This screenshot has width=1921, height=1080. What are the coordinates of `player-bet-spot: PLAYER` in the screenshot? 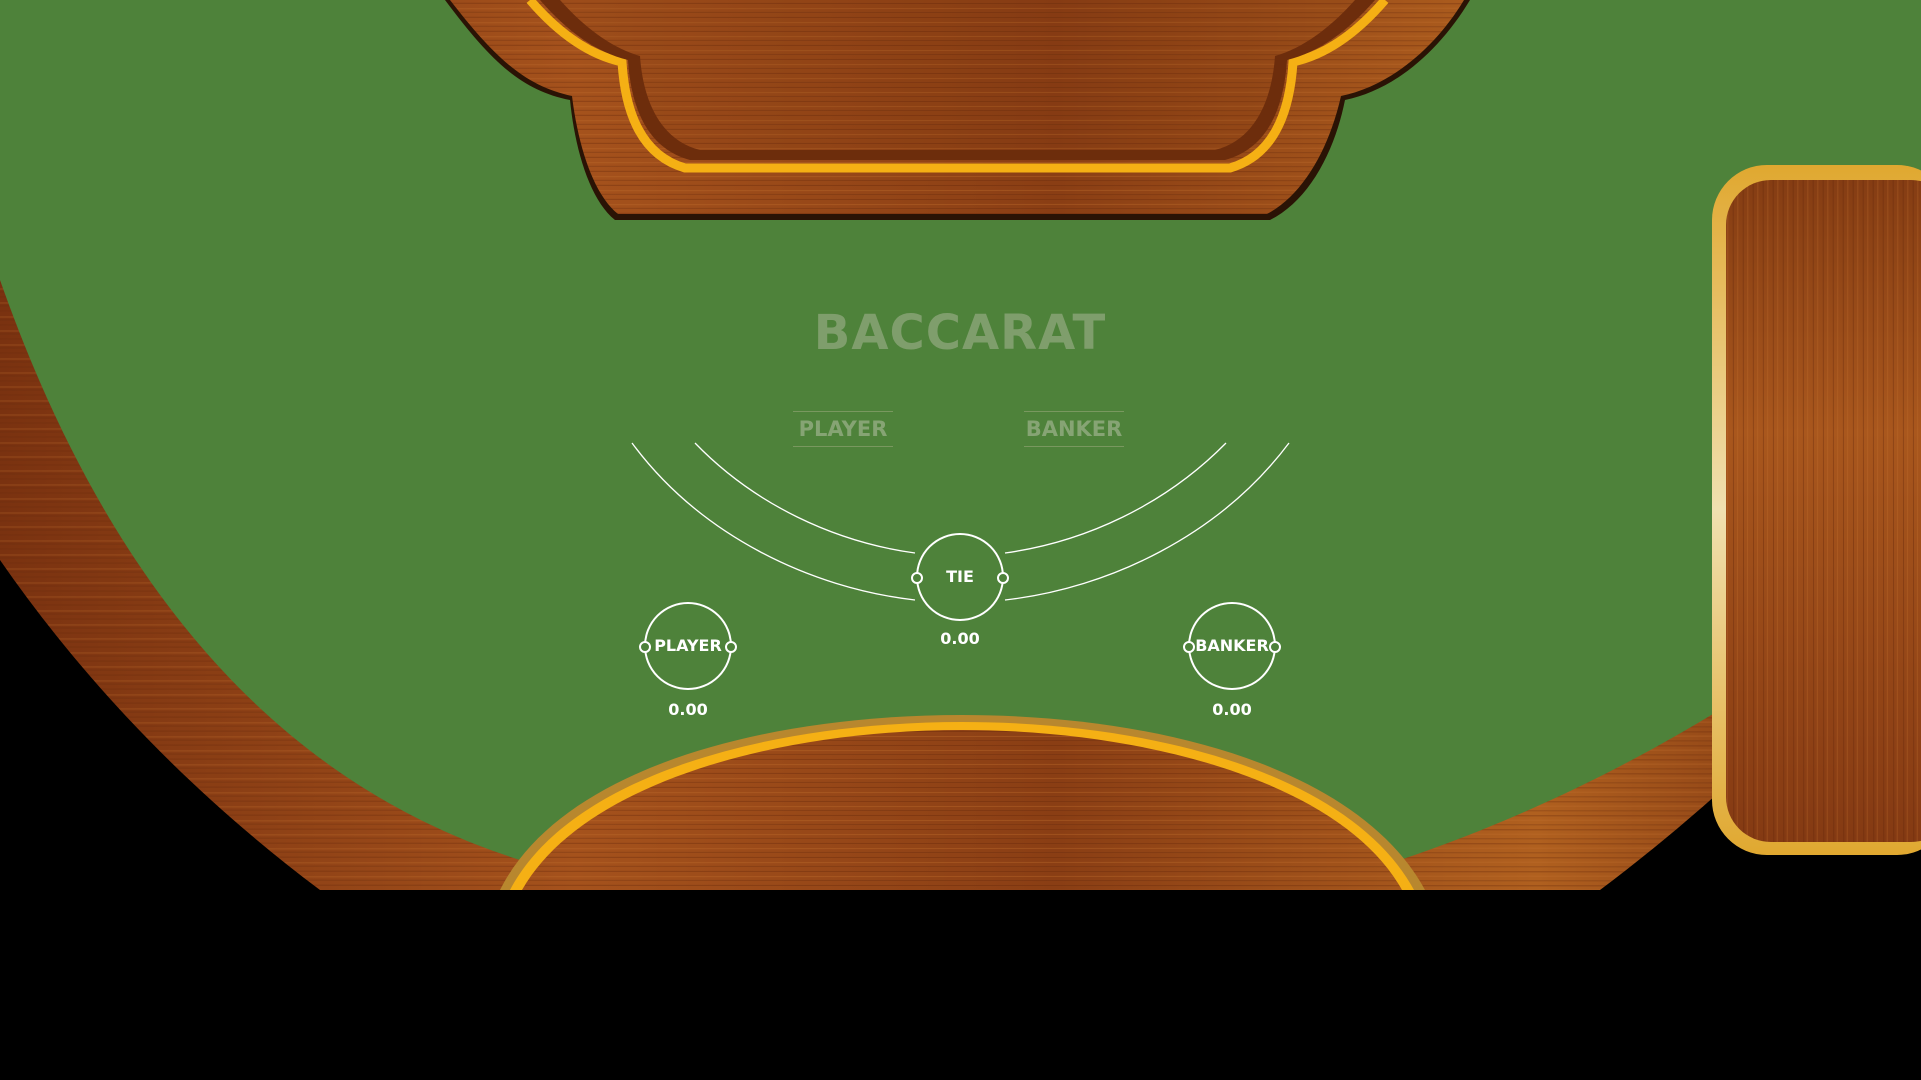 It's located at (688, 646).